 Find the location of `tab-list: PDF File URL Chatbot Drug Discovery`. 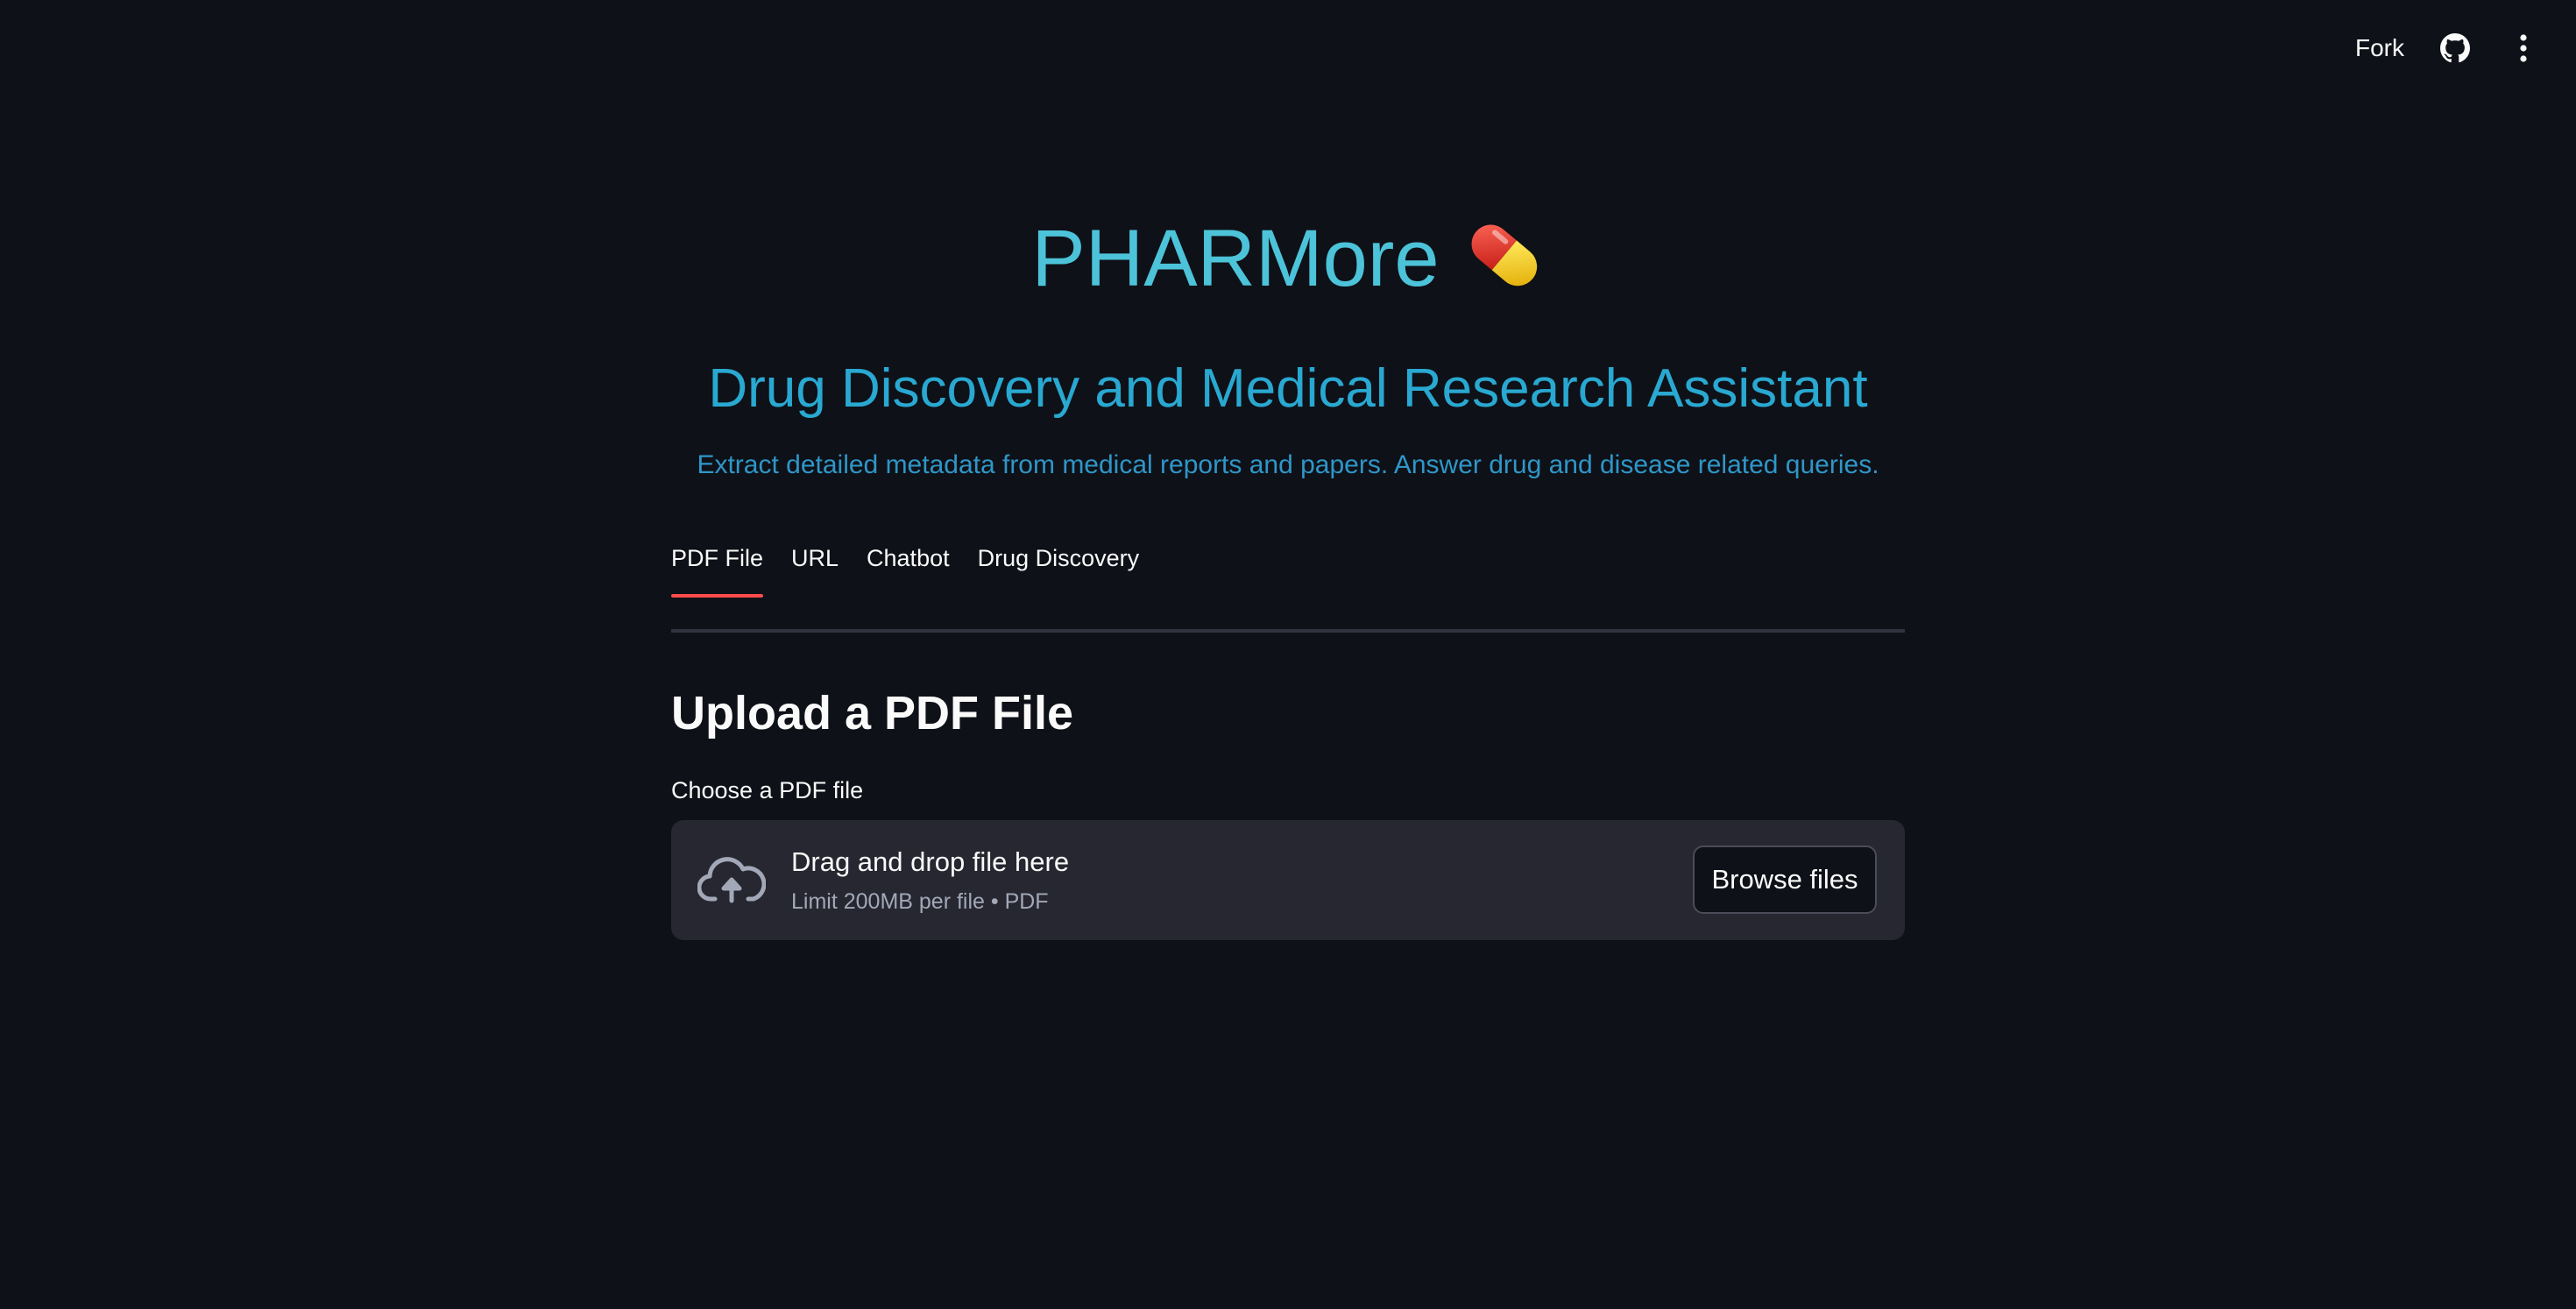

tab-list: PDF File URL Chatbot Drug Discovery is located at coordinates (1288, 567).